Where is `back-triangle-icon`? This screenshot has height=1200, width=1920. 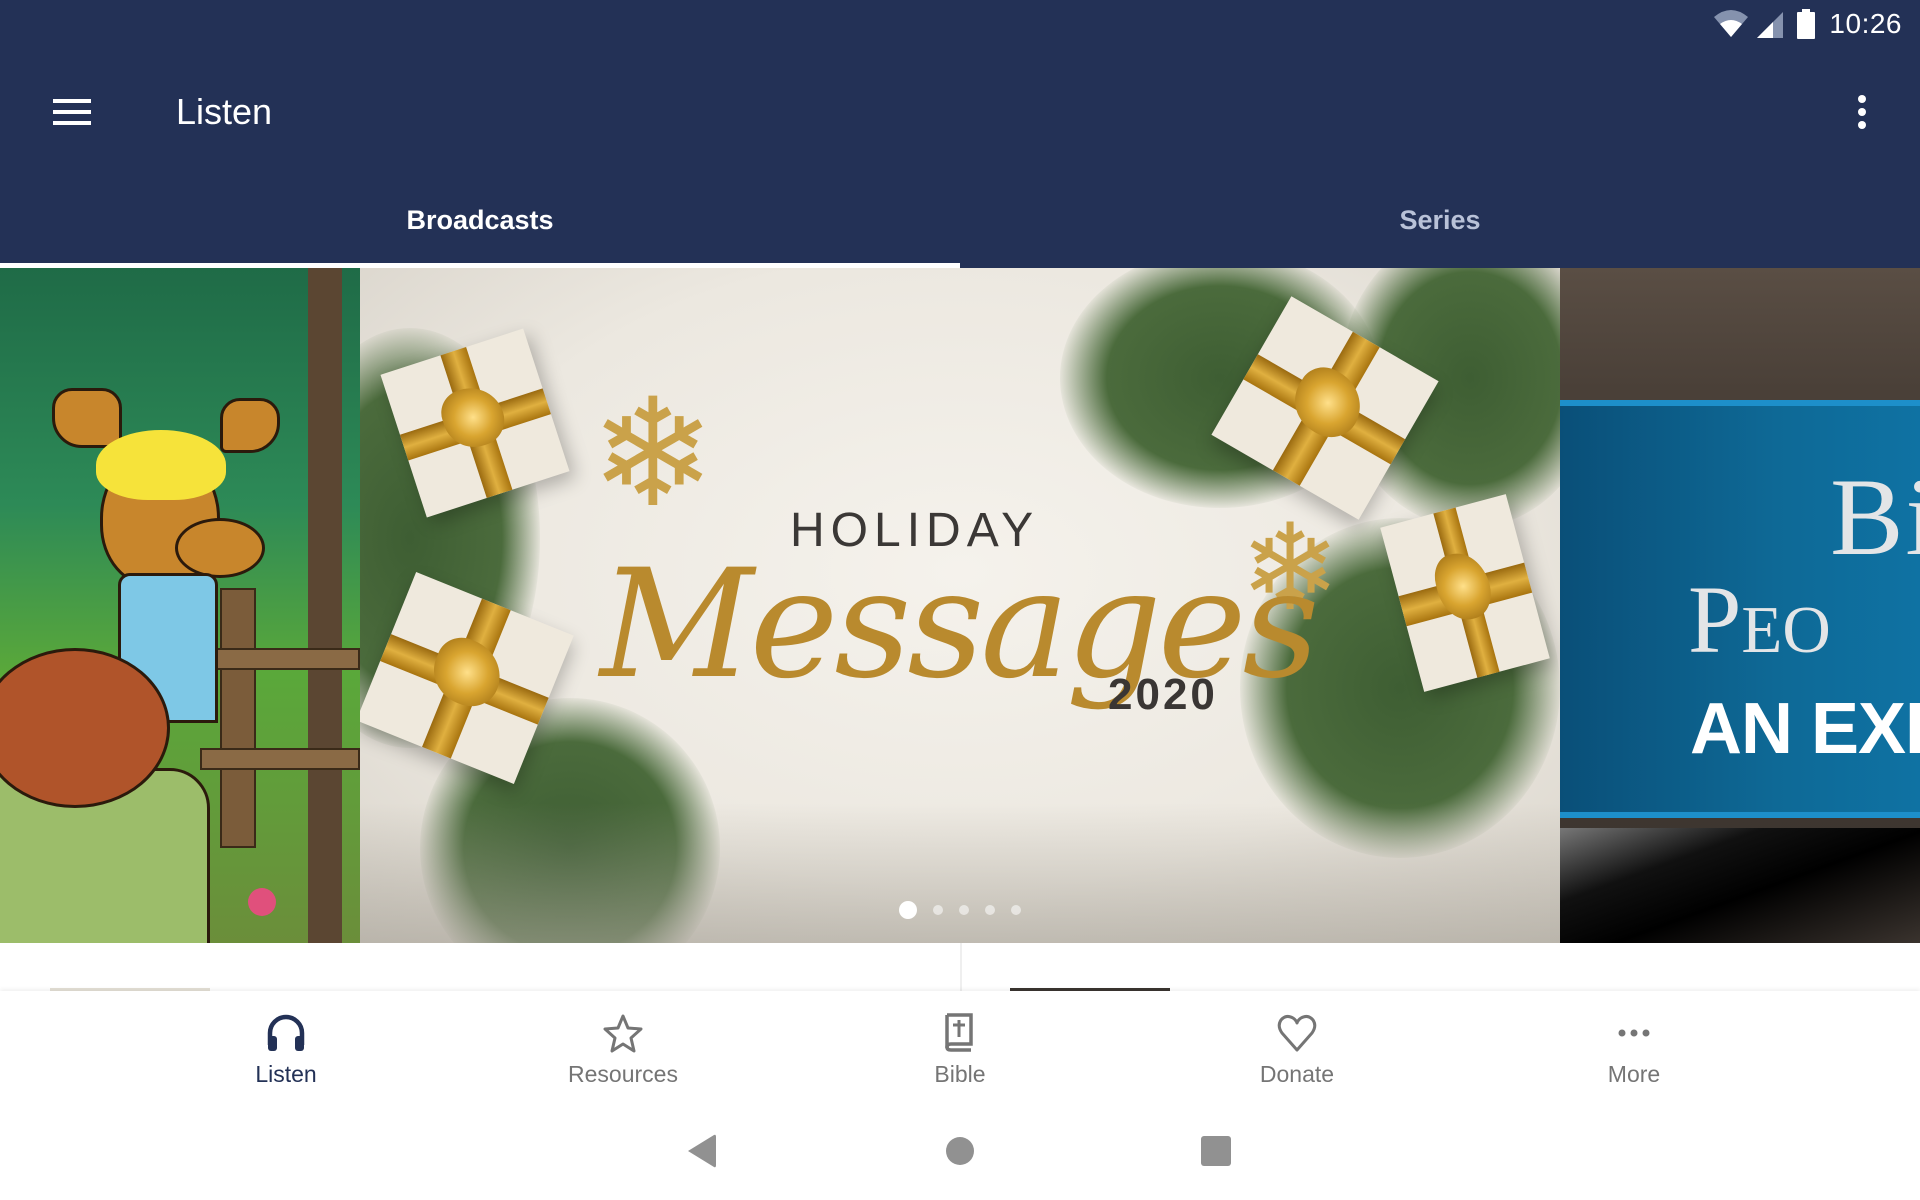 back-triangle-icon is located at coordinates (702, 1151).